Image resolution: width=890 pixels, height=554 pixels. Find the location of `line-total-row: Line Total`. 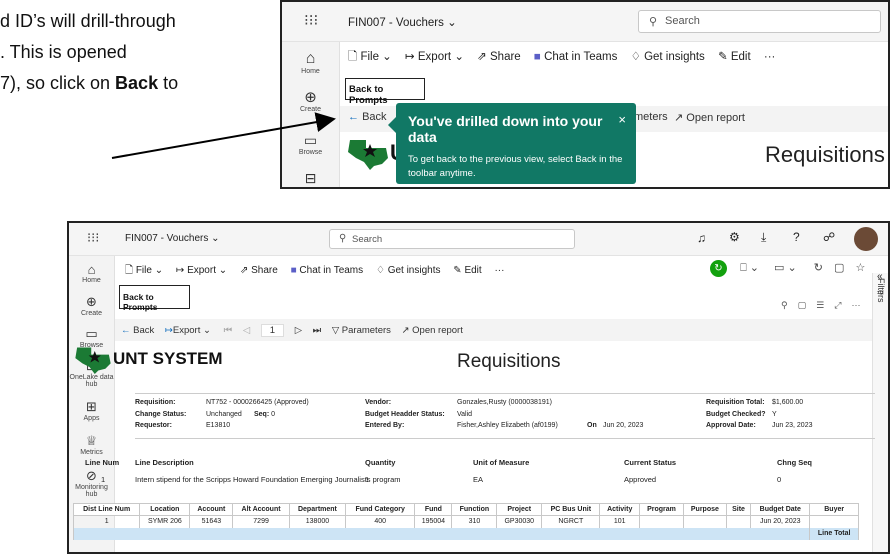

line-total-row: Line Total is located at coordinates (465, 533).